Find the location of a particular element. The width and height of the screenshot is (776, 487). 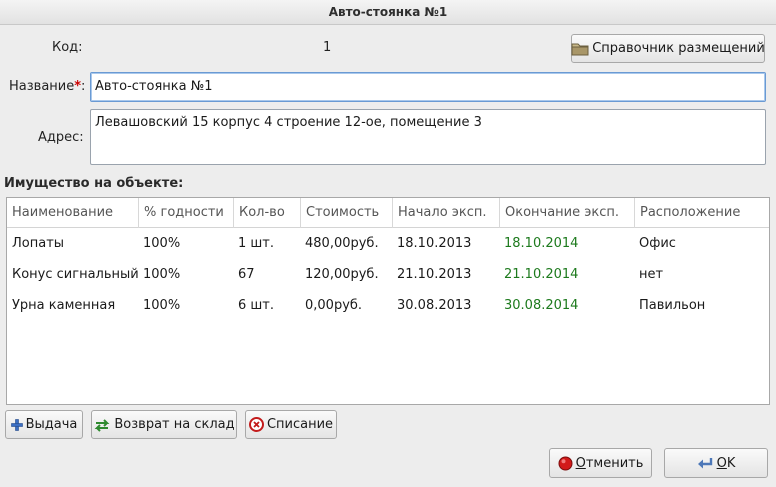

cell-name: Урна каменная is located at coordinates (64, 305).